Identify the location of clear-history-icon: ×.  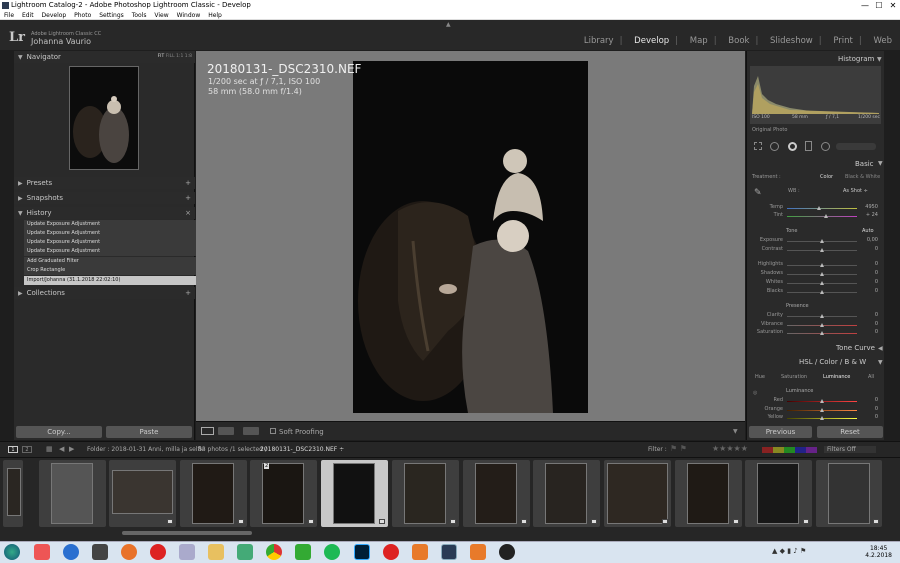
(188, 213).